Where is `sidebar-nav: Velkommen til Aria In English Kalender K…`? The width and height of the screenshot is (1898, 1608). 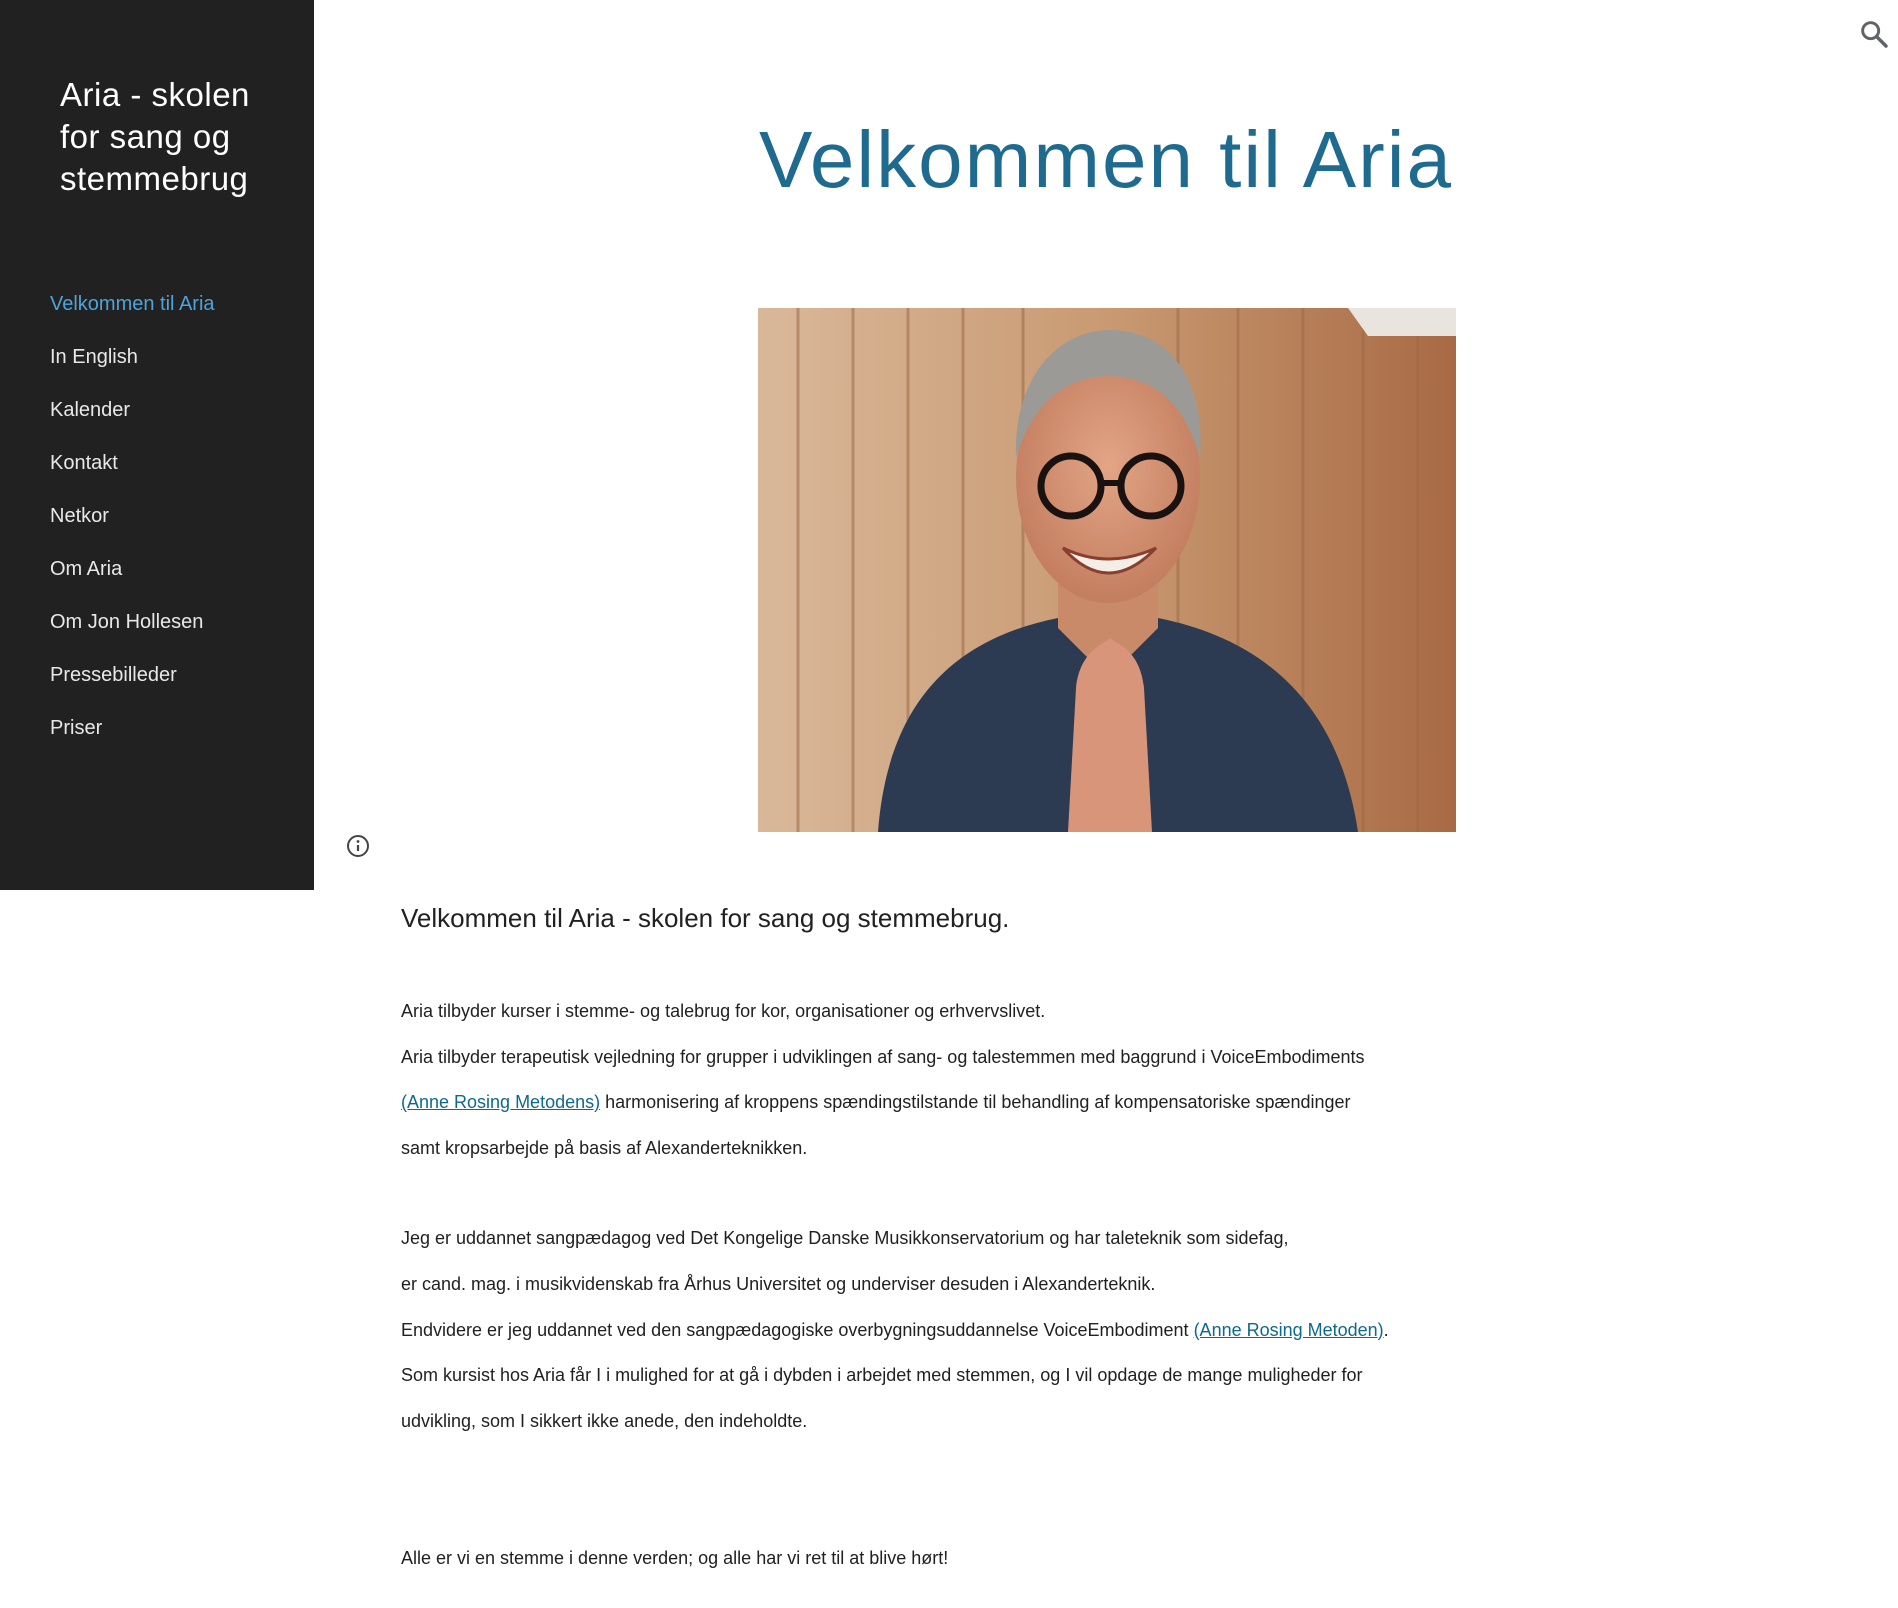 sidebar-nav: Velkommen til Aria In English Kalender K… is located at coordinates (132, 522).